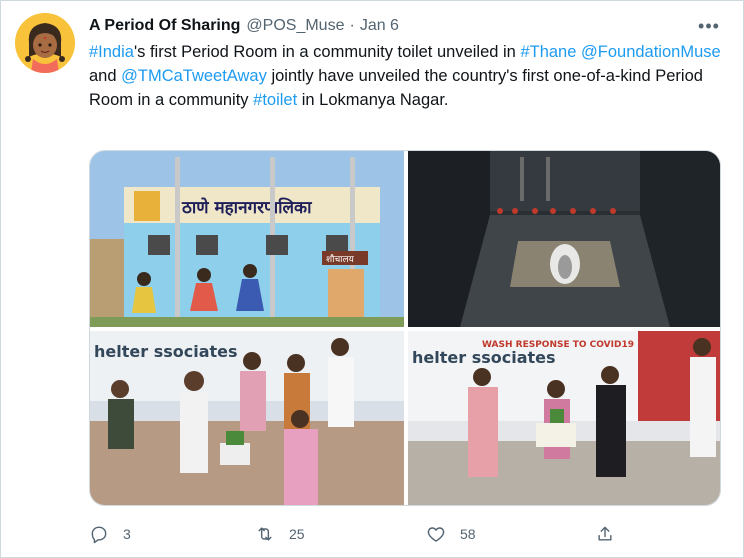 The width and height of the screenshot is (744, 558). I want to click on tweet-date: Jan 6, so click(379, 26).